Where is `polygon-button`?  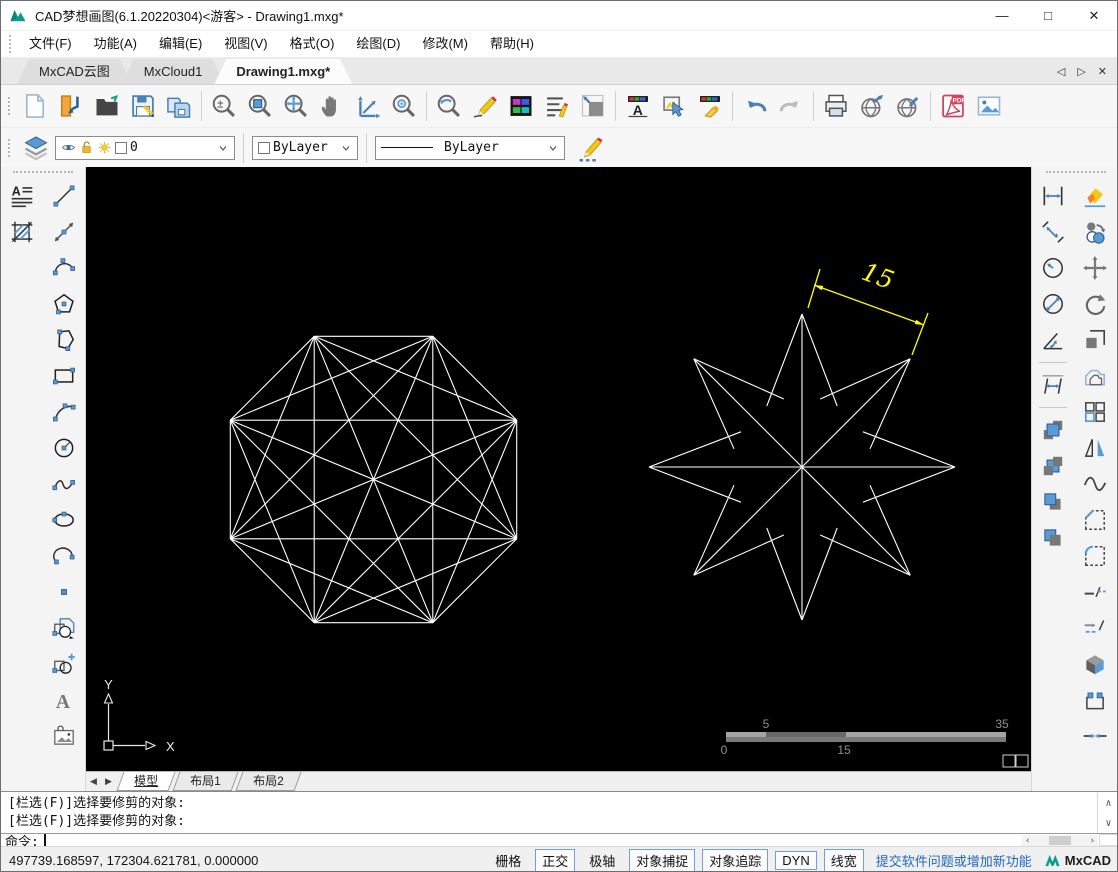 polygon-button is located at coordinates (64, 304).